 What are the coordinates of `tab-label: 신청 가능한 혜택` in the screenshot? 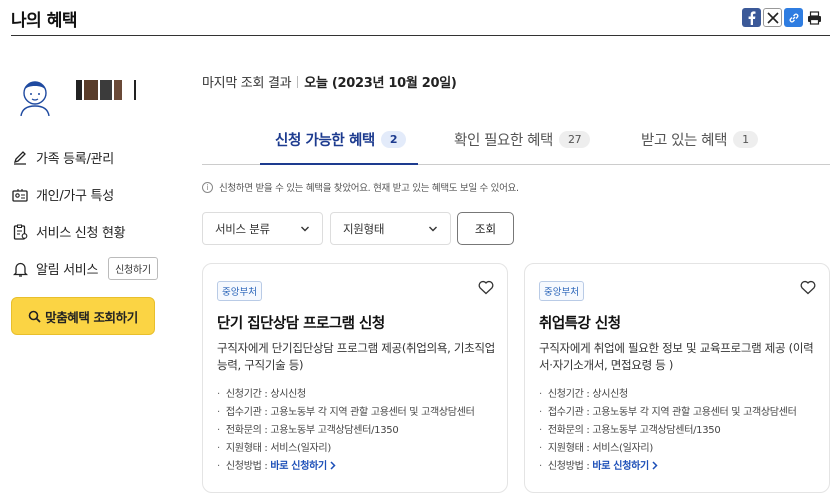 It's located at (325, 140).